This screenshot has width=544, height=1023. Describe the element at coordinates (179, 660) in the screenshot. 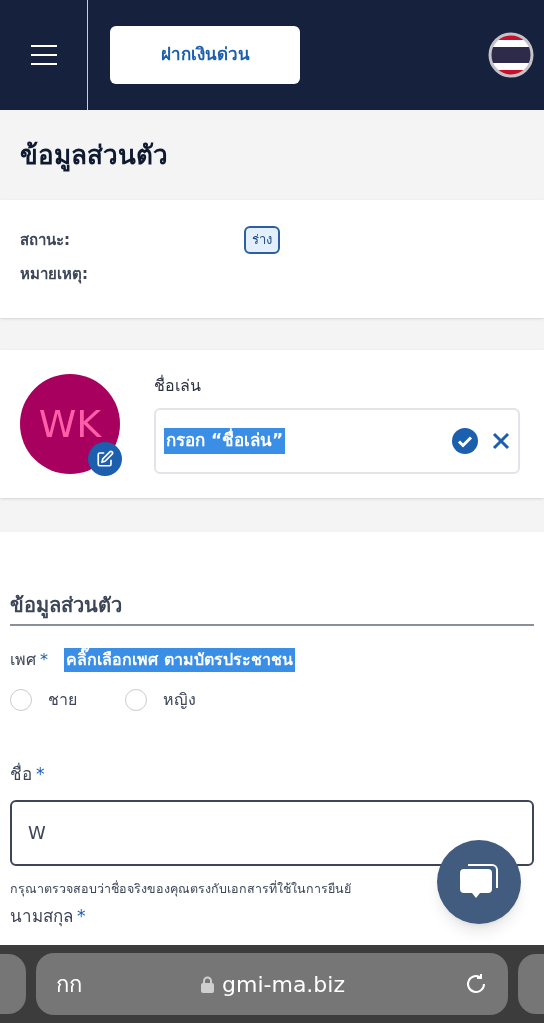

I see `gender-hint: คลิ๊กเลือกเพศ ตามบัตรประชาชน` at that location.